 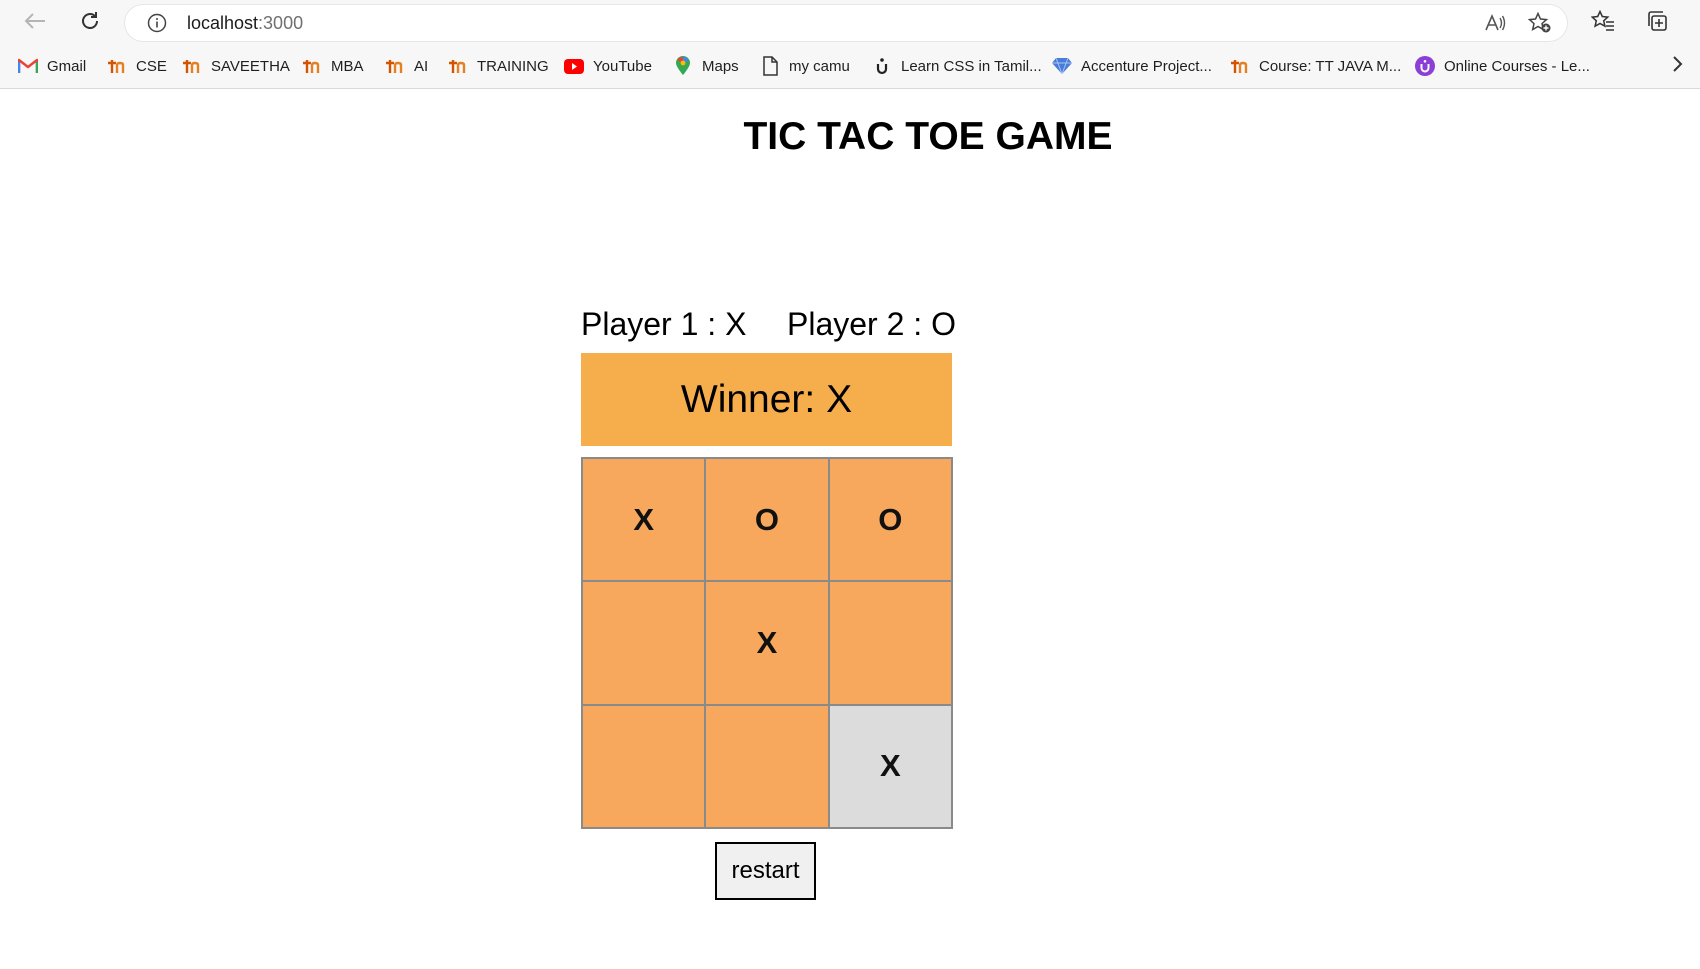 I want to click on bookmark-label: SAVEETHA, so click(x=250, y=66).